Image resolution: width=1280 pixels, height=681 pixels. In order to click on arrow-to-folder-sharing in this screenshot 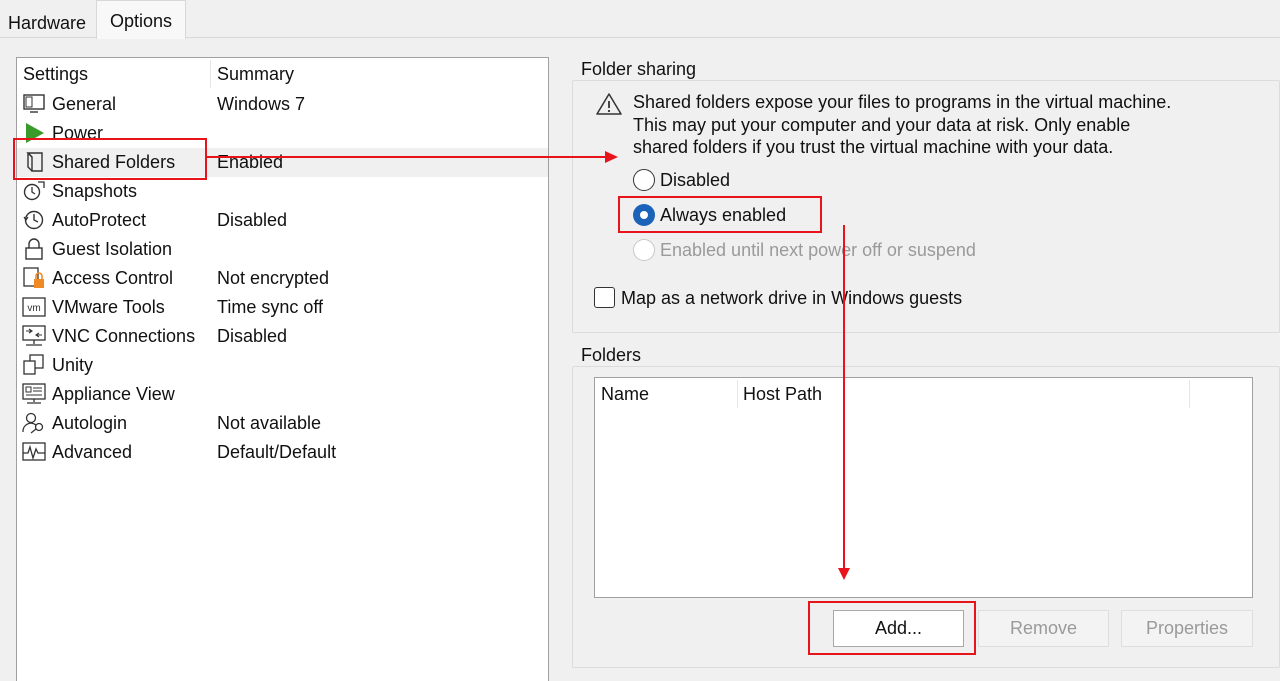, I will do `click(412, 157)`.